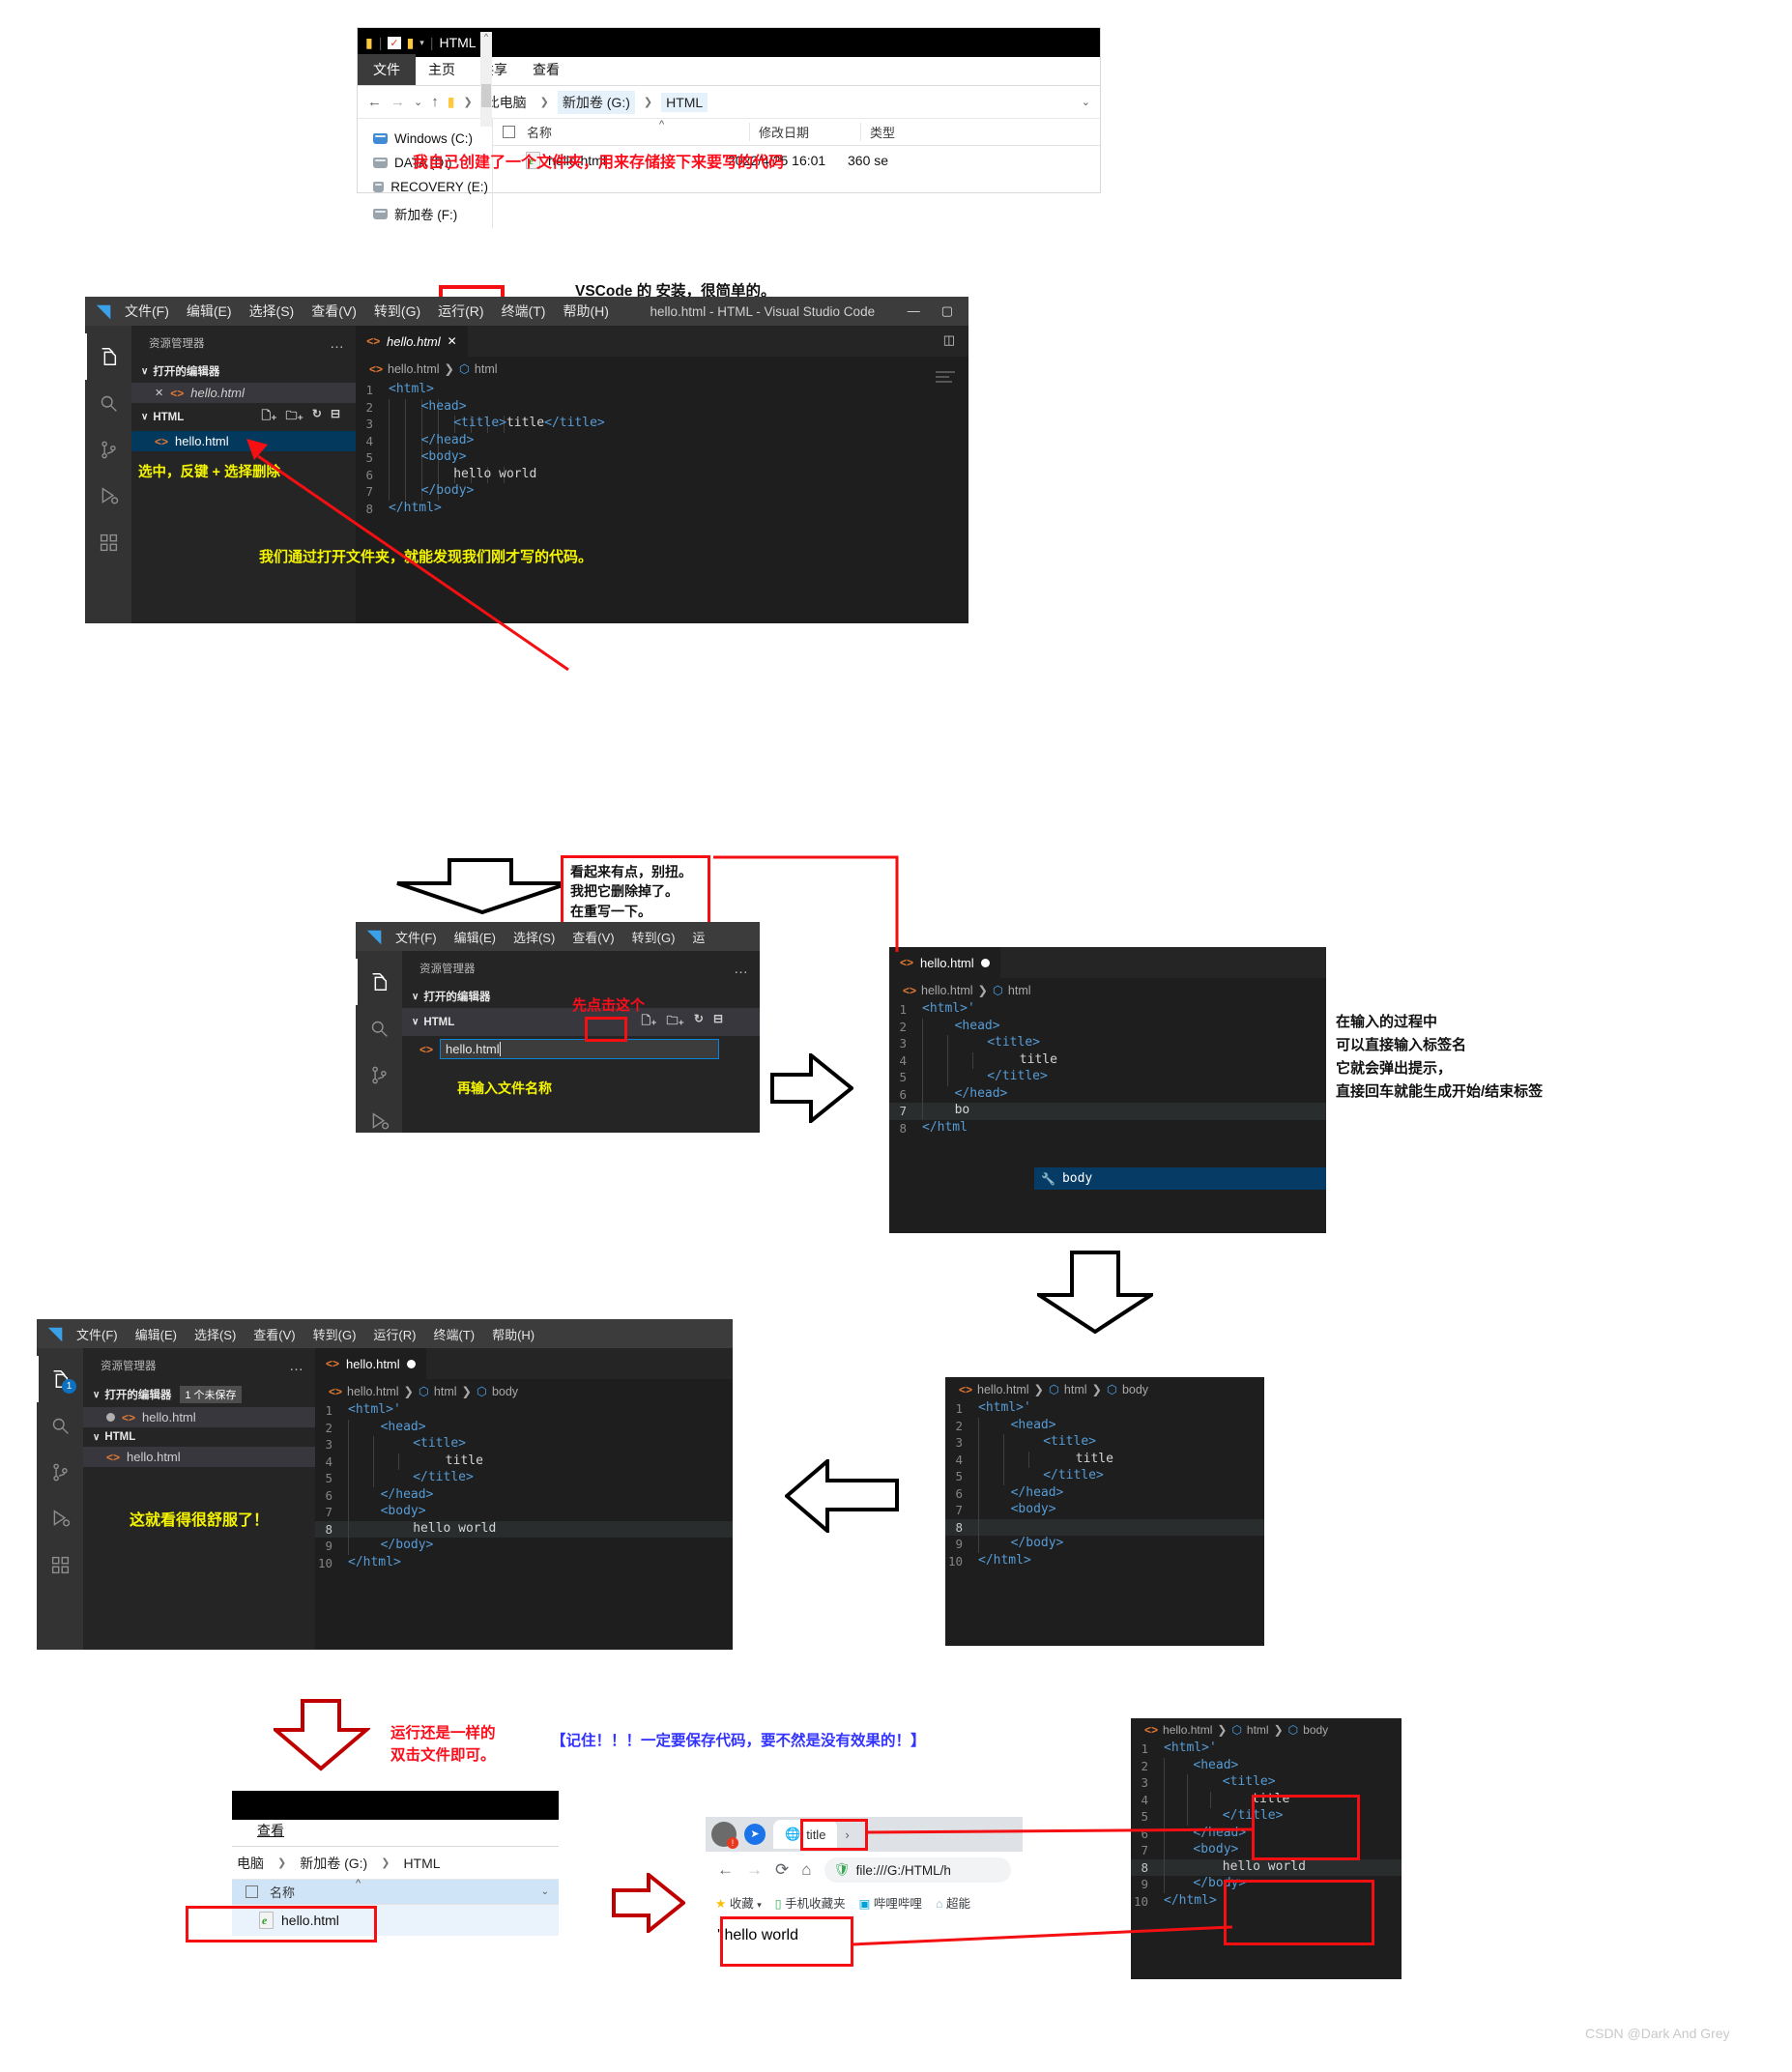 The height and width of the screenshot is (2072, 1792). Describe the element at coordinates (755, 1834) in the screenshot. I see `browser-sync-icon: ➤` at that location.